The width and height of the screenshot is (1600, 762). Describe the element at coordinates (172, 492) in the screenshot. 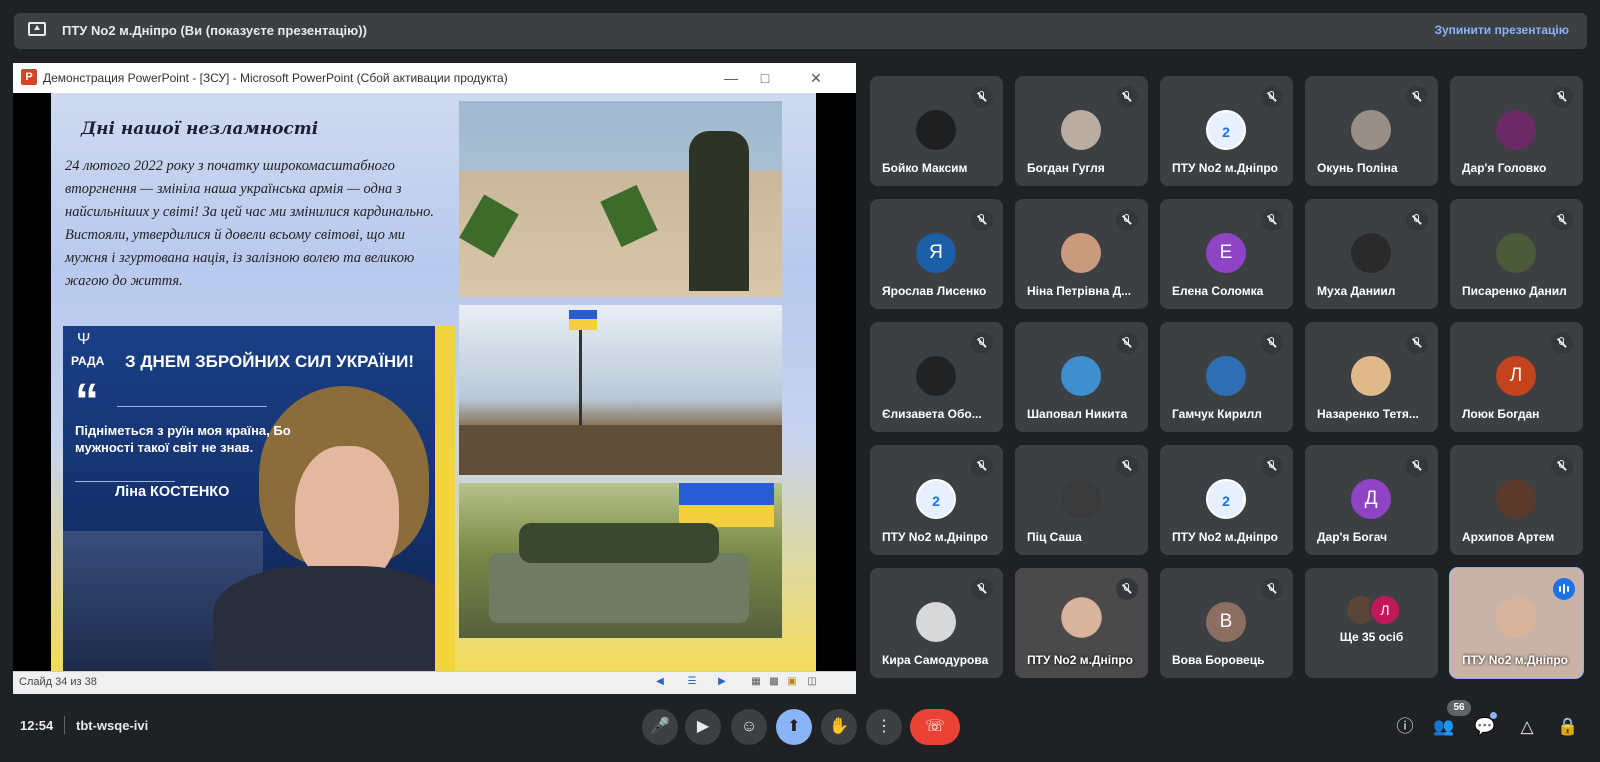

I see `poster-author: Ліна КОСТЕНКО` at that location.